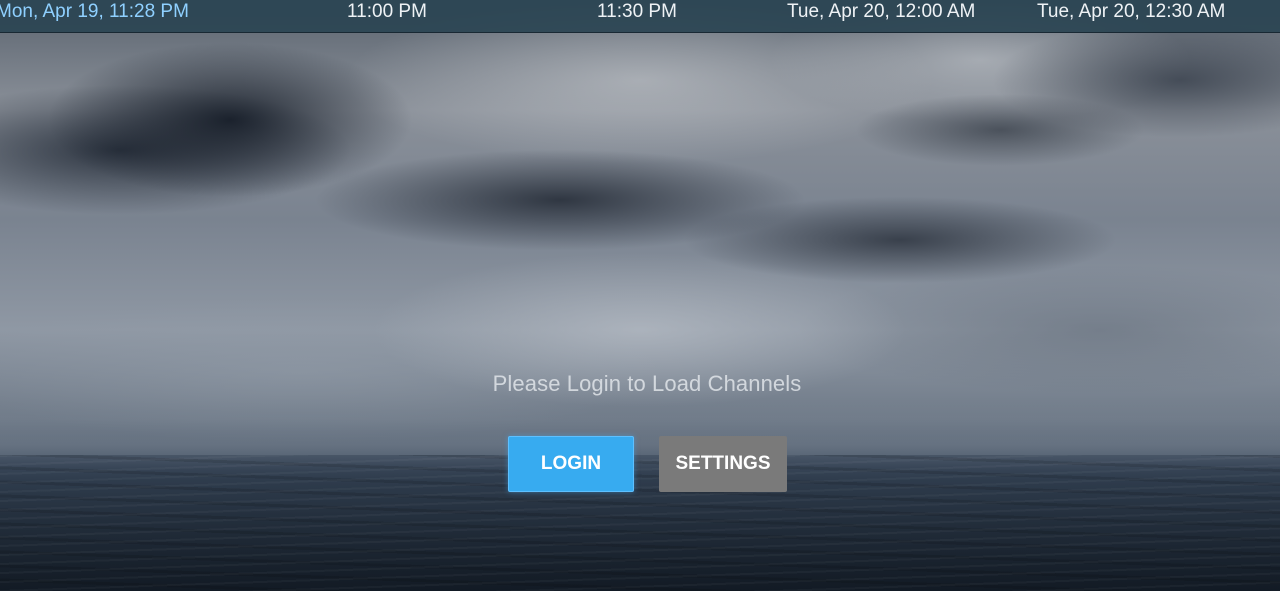  Describe the element at coordinates (723, 464) in the screenshot. I see `settings-button: SETTINGS` at that location.